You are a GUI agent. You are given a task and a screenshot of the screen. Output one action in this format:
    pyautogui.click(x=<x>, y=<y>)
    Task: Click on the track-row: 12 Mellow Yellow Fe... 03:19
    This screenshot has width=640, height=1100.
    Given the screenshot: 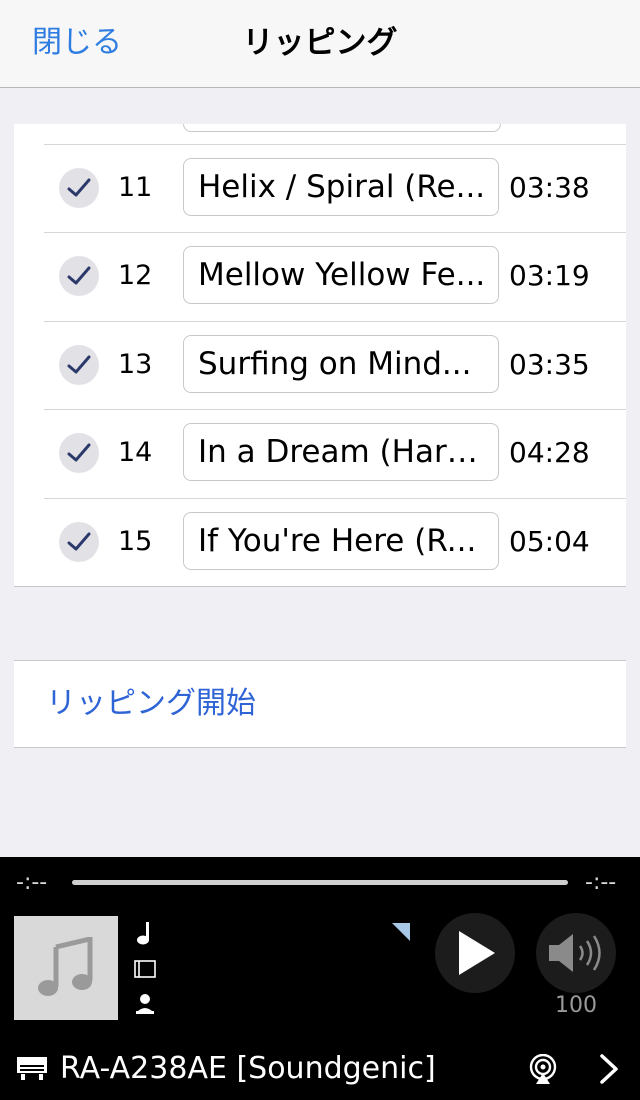 What is the action you would take?
    pyautogui.click(x=320, y=276)
    